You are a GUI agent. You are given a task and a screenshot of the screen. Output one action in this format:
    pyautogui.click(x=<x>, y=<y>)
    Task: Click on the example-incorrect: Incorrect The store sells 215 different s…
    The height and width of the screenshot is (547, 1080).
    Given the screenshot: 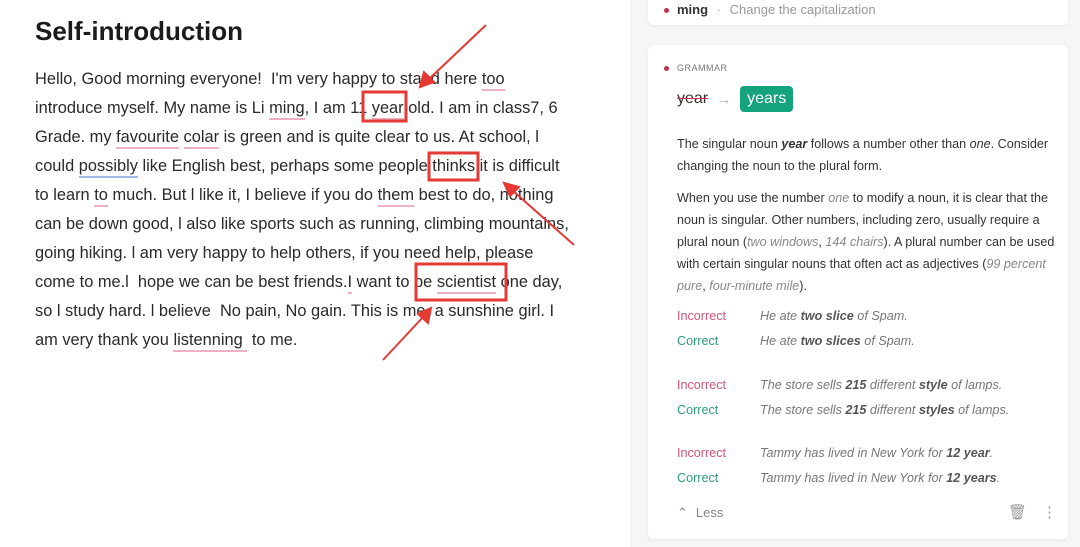 What is the action you would take?
    pyautogui.click(x=840, y=385)
    